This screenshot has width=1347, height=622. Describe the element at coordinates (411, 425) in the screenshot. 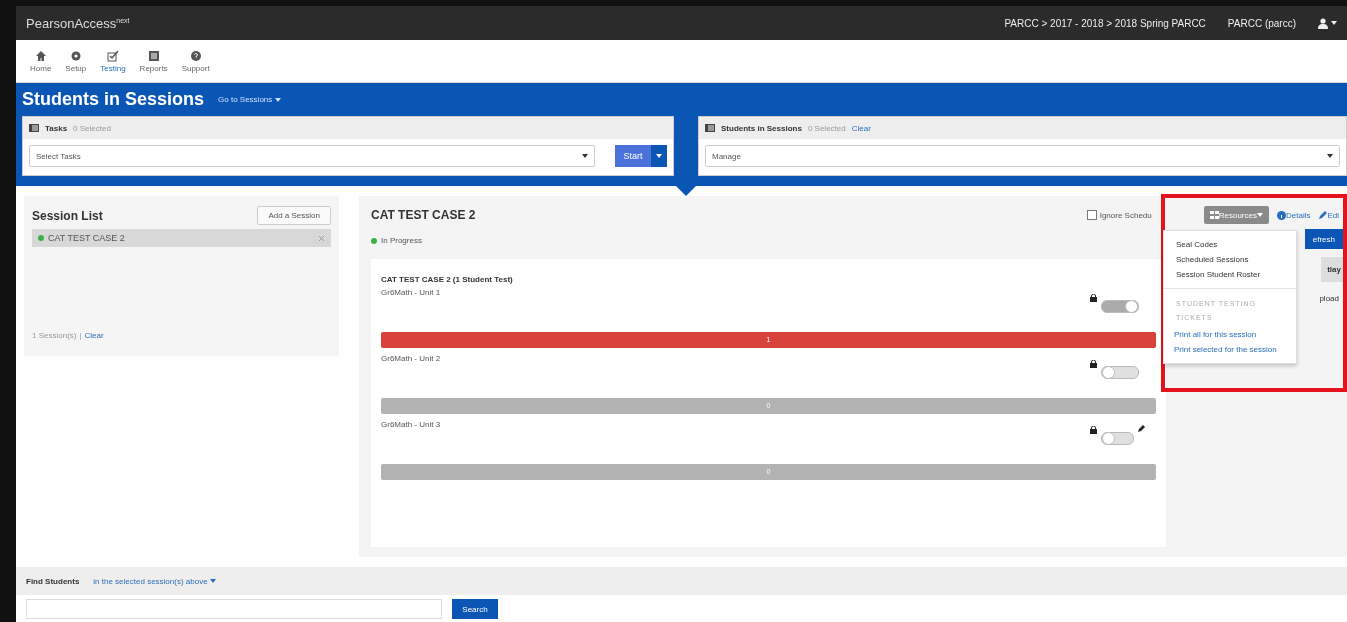

I see `unit-name: Gr6Math - Unit 3` at that location.